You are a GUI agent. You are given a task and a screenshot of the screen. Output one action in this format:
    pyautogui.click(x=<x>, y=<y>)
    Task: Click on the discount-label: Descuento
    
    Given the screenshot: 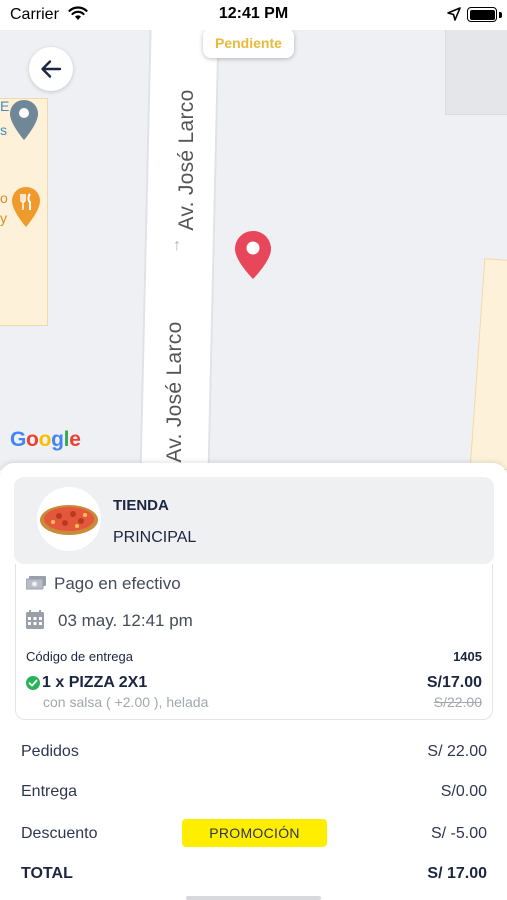 What is the action you would take?
    pyautogui.click(x=59, y=833)
    